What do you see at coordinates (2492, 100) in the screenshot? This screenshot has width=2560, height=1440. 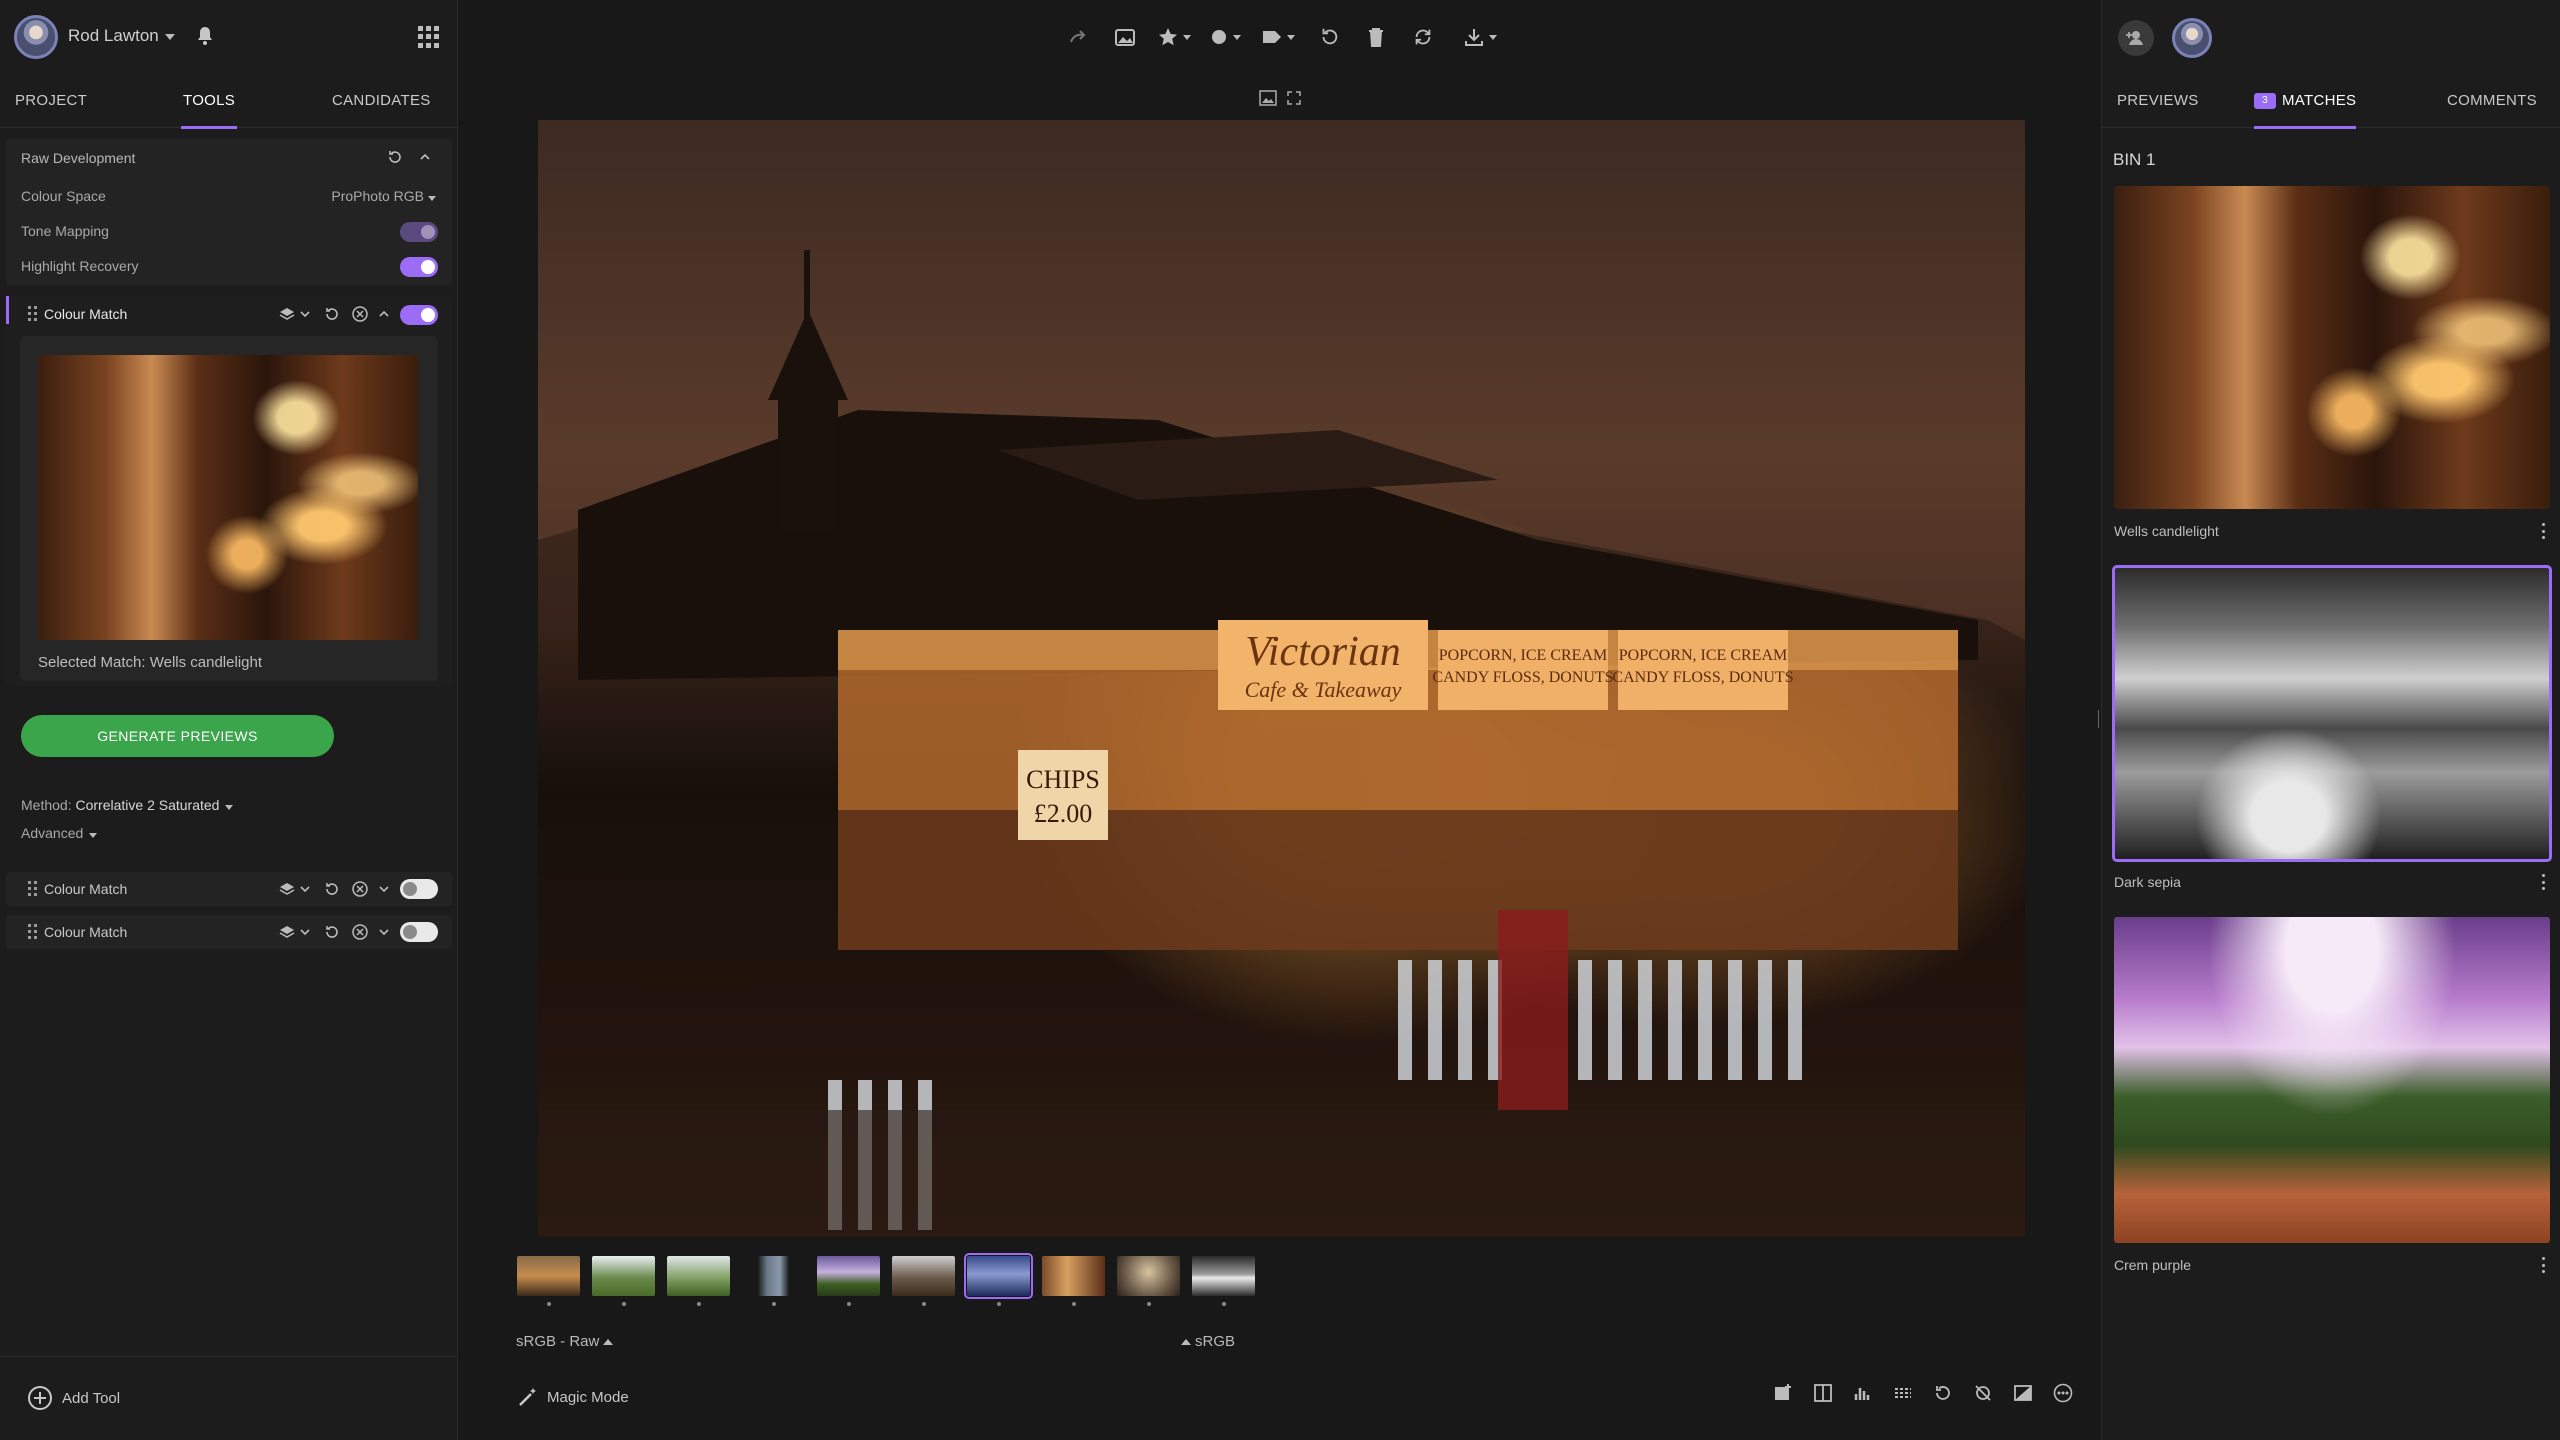 I see `tab-comments: COMMENTS` at bounding box center [2492, 100].